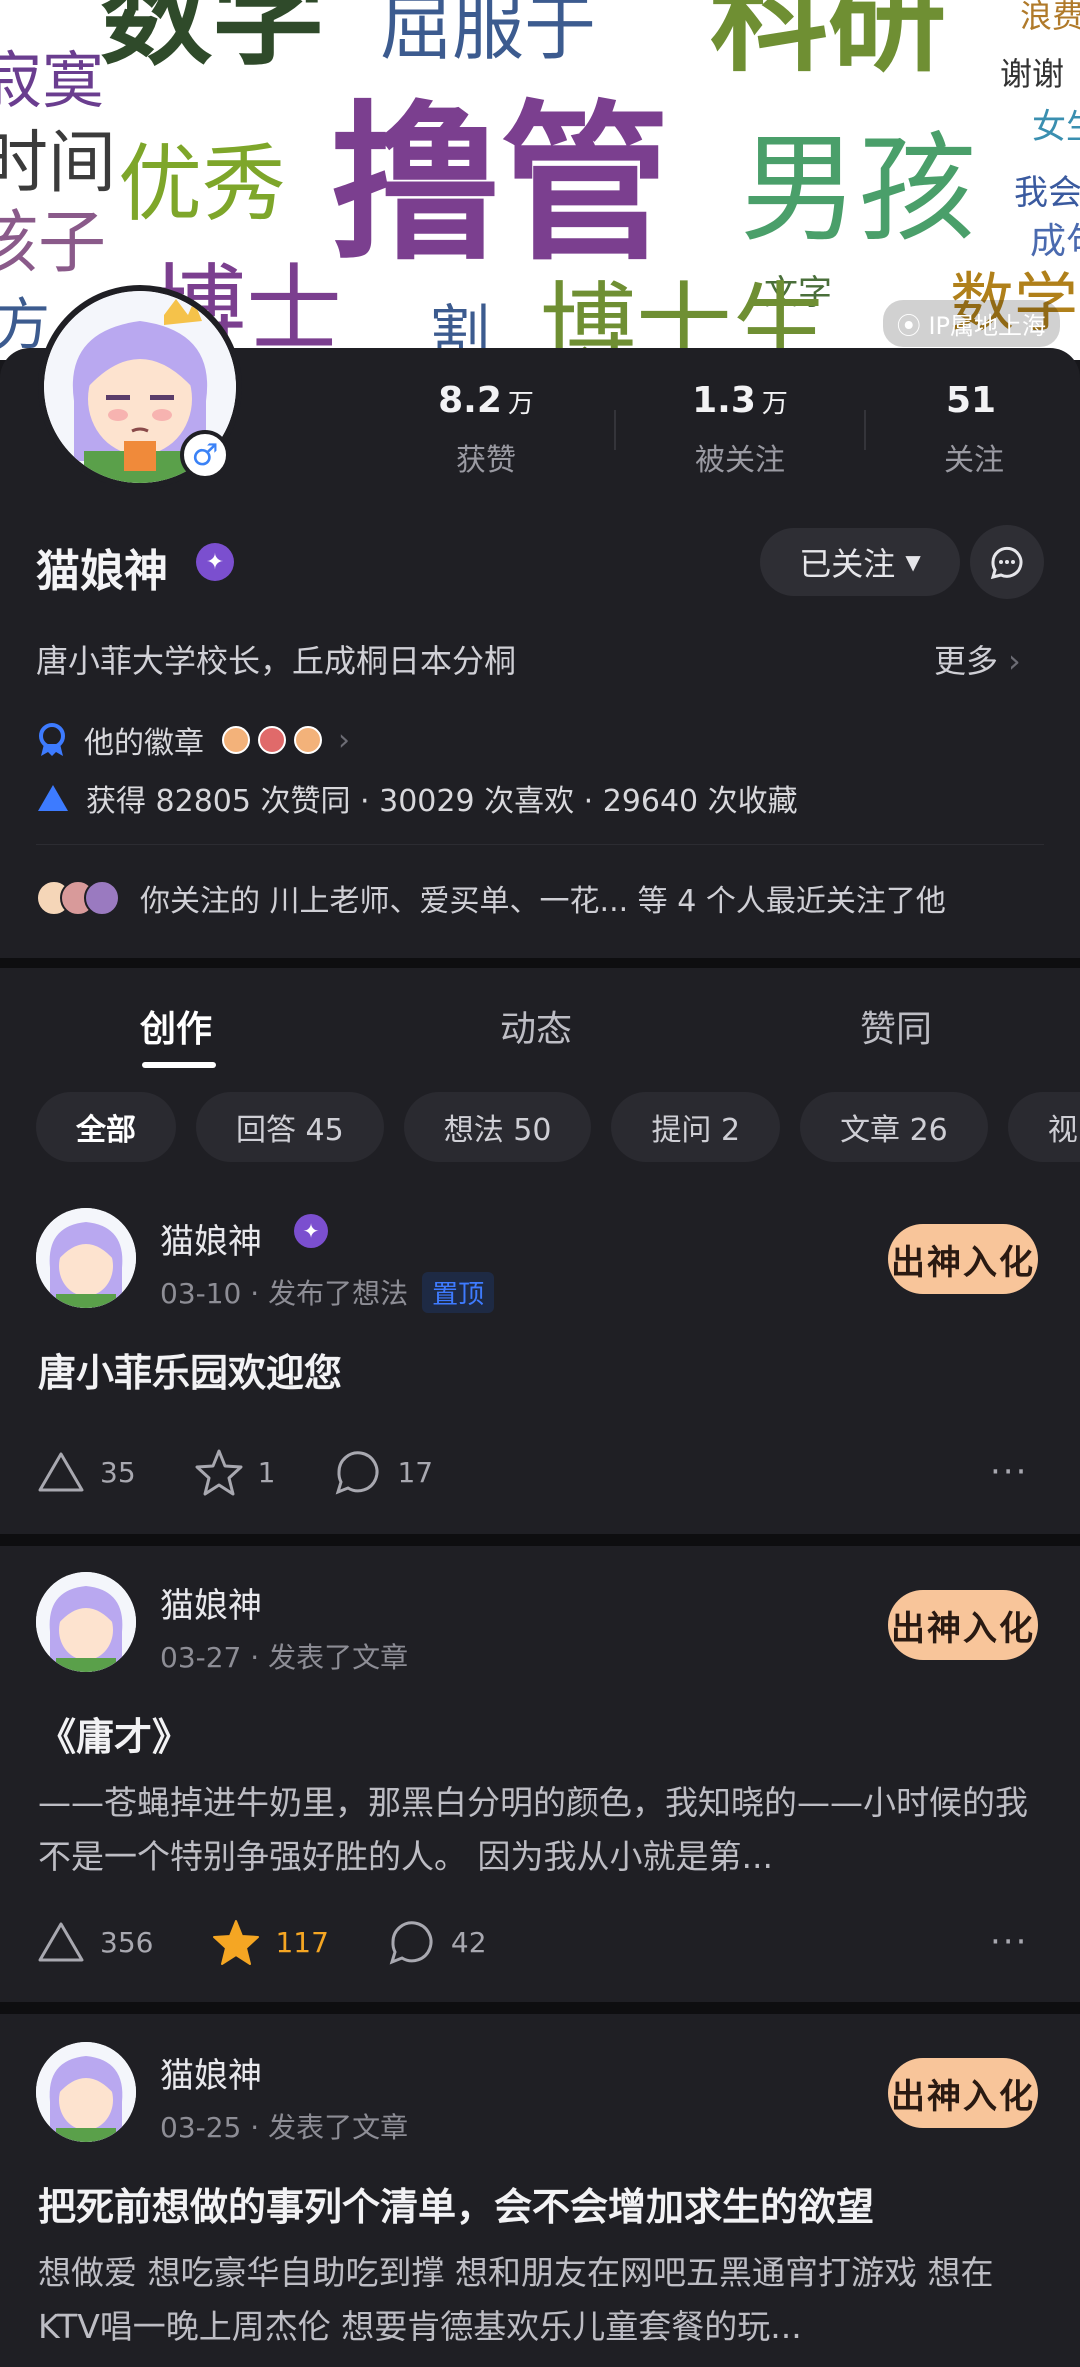  What do you see at coordinates (696, 1127) in the screenshot?
I see `chip-questions: 提问 2` at bounding box center [696, 1127].